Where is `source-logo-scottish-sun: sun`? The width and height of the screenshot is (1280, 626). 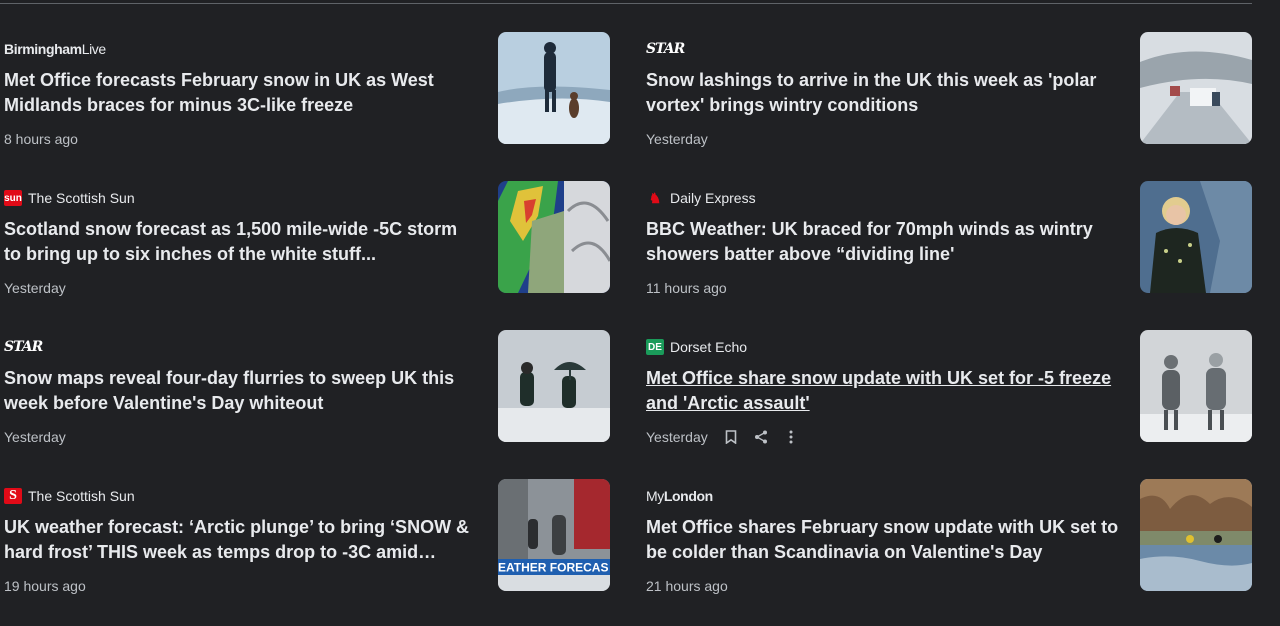
source-logo-scottish-sun: sun is located at coordinates (13, 198).